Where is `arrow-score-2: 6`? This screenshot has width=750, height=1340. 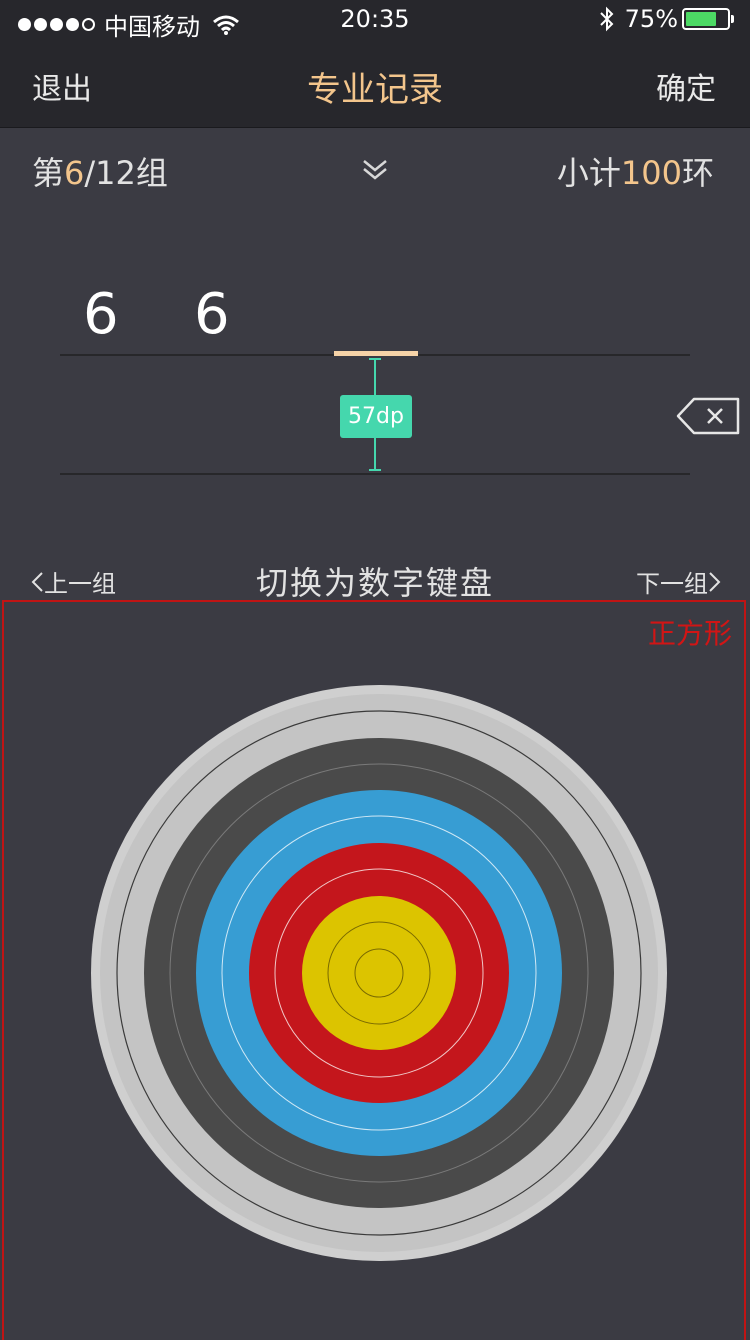
arrow-score-2: 6 is located at coordinates (212, 314).